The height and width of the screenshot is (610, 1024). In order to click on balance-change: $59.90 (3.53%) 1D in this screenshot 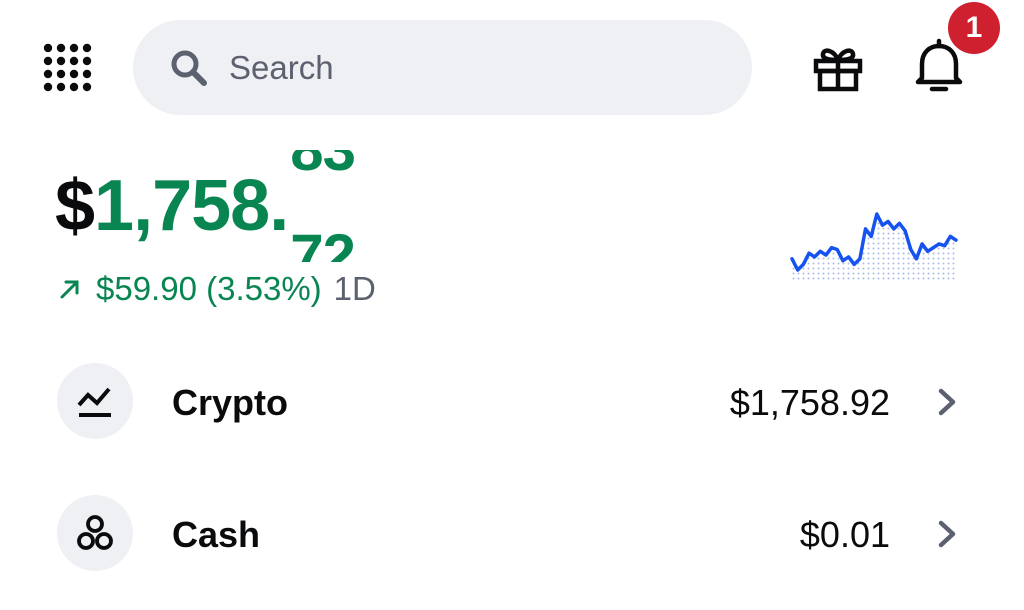, I will do `click(217, 289)`.